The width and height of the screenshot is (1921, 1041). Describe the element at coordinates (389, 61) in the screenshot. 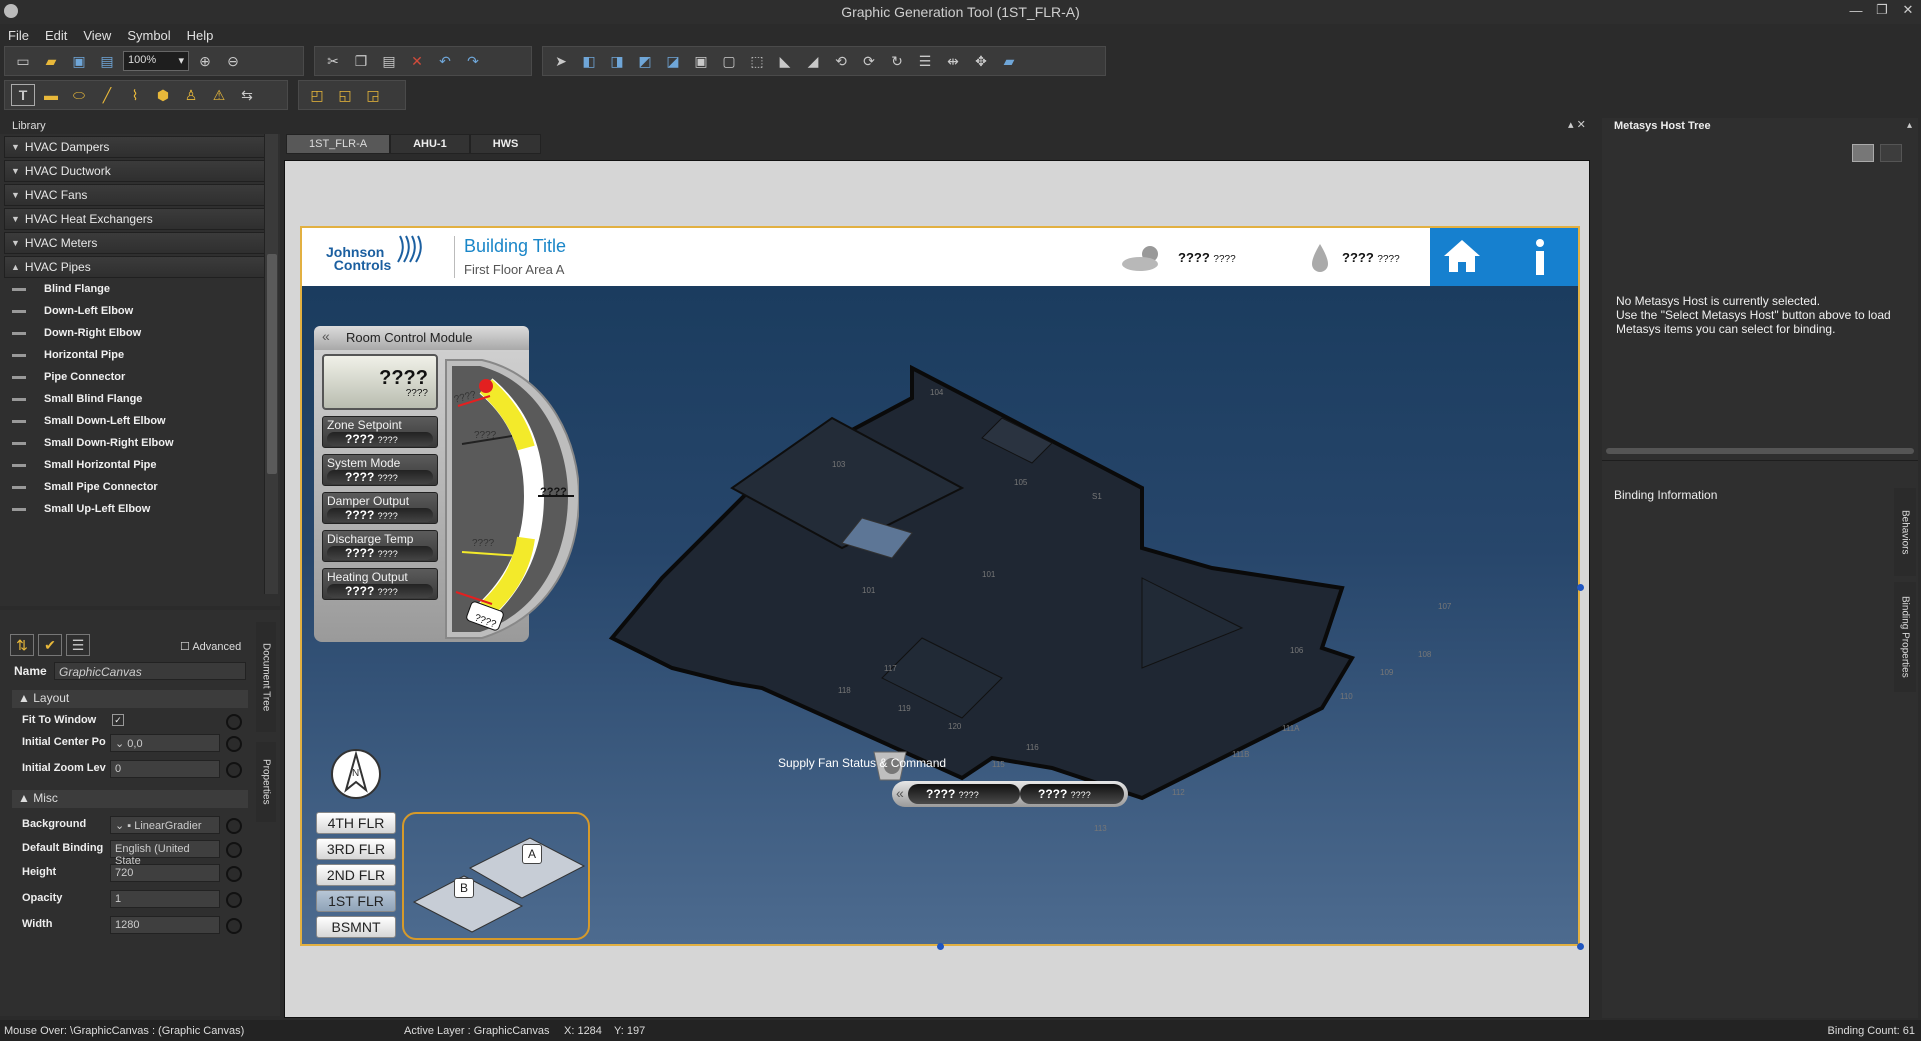

I see `paste-icon: ▤` at that location.